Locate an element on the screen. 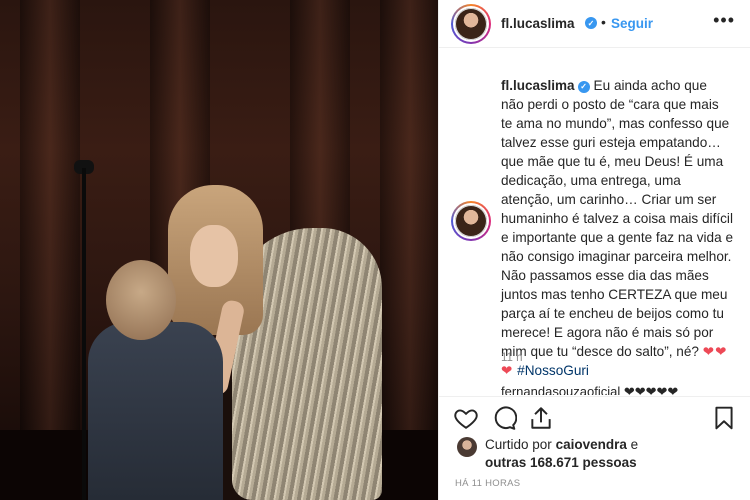  caption-avatar is located at coordinates (471, 221).